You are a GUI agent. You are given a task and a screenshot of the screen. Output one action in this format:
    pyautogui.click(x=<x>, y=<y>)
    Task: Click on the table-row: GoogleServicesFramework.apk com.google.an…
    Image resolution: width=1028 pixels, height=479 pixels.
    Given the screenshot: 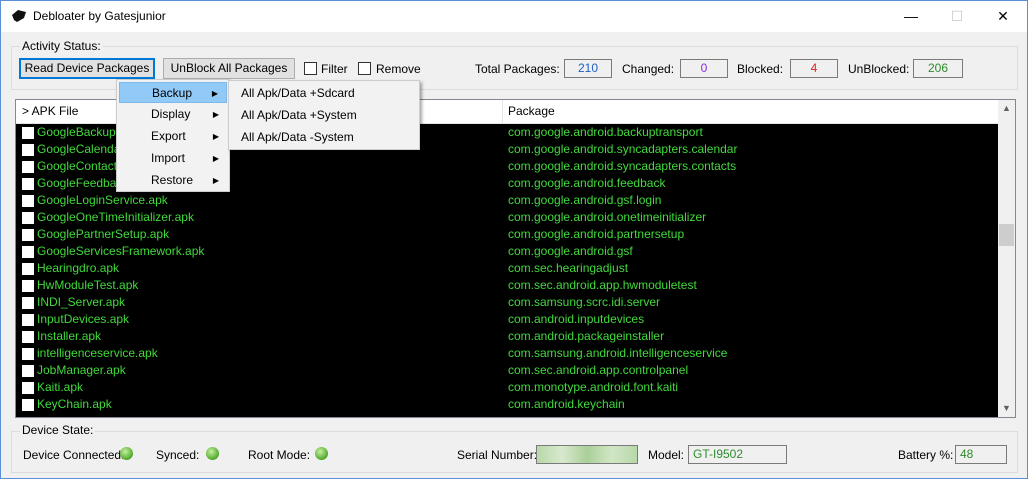 What is the action you would take?
    pyautogui.click(x=507, y=251)
    